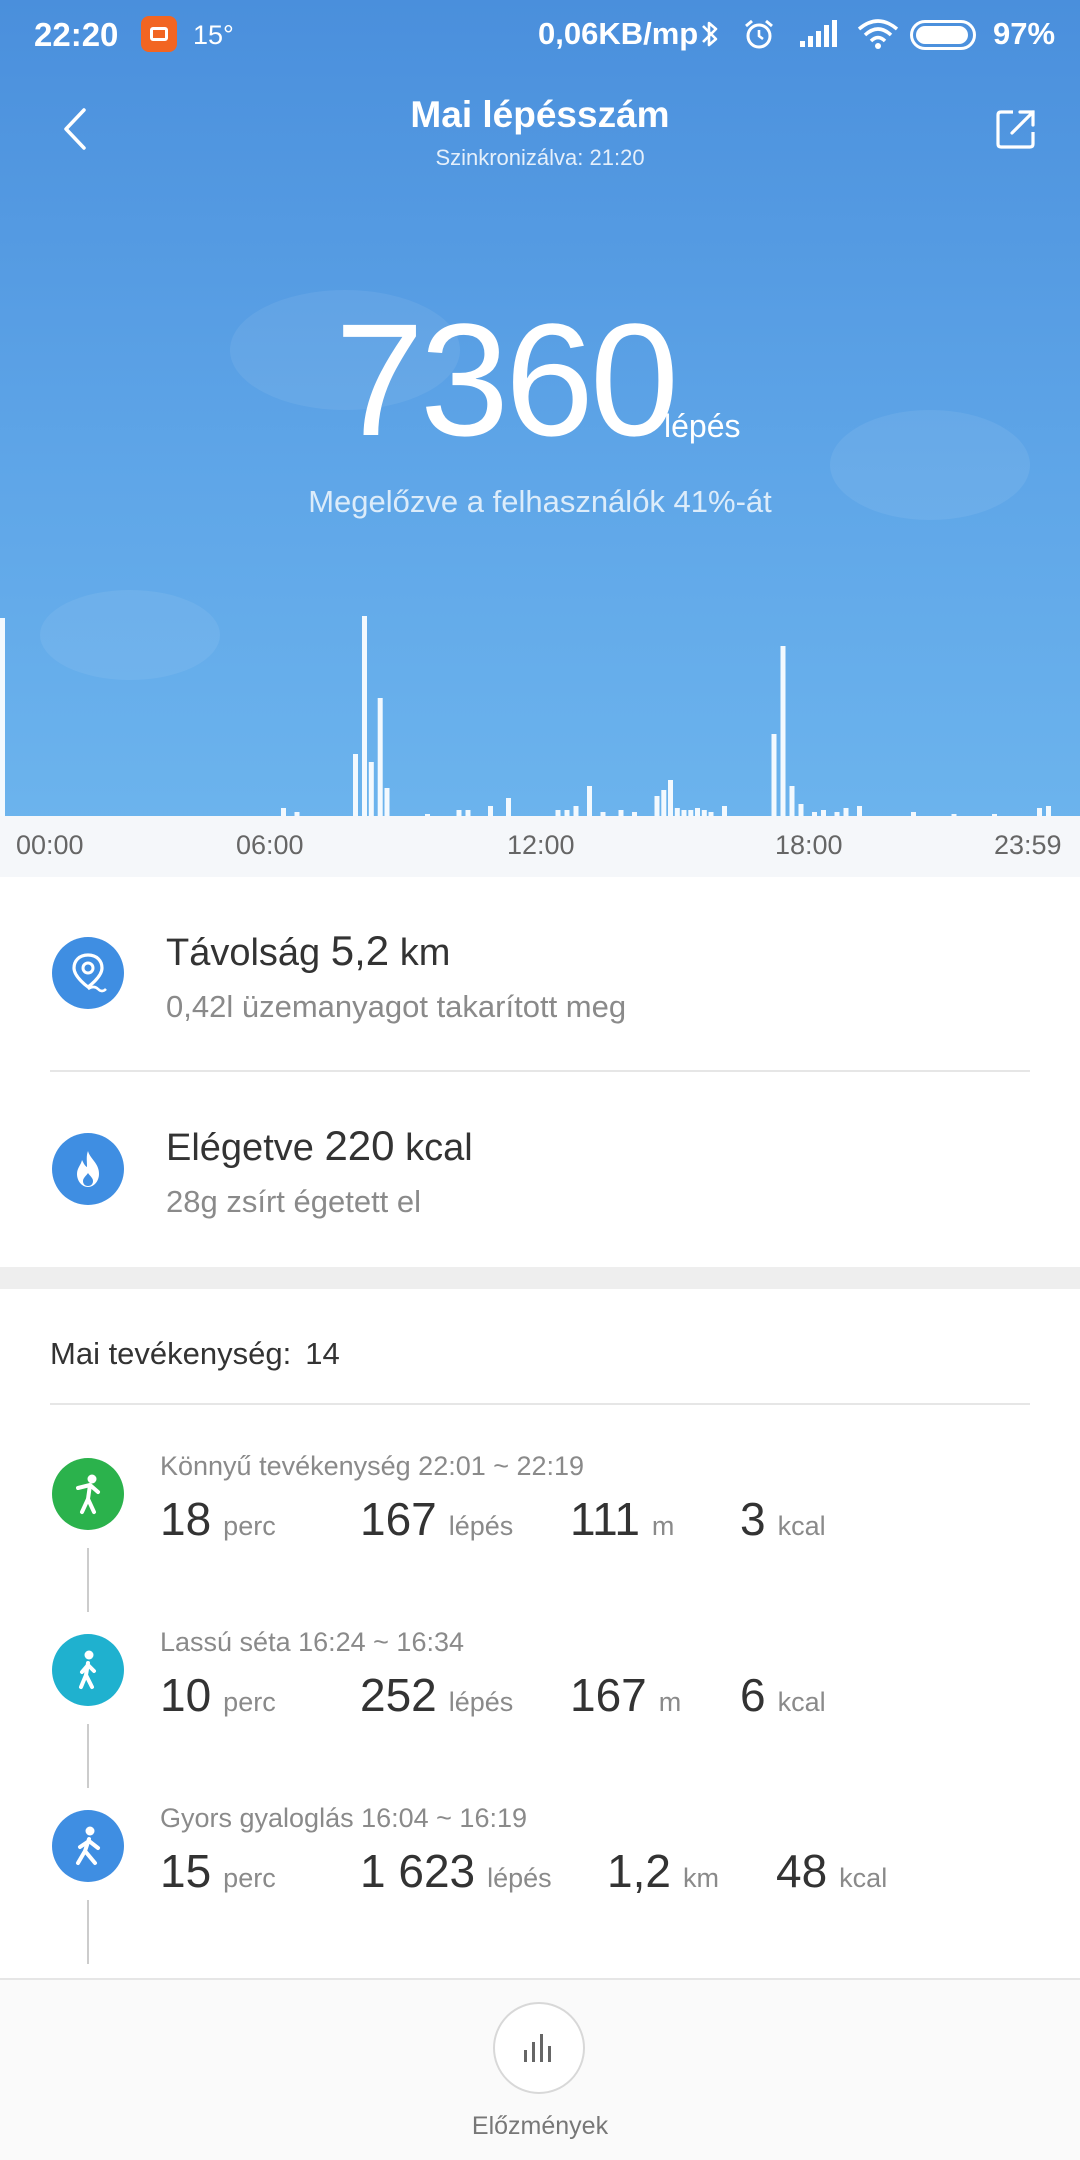 Image resolution: width=1080 pixels, height=2160 pixels. I want to click on x-tick-label: 00:00, so click(50, 845).